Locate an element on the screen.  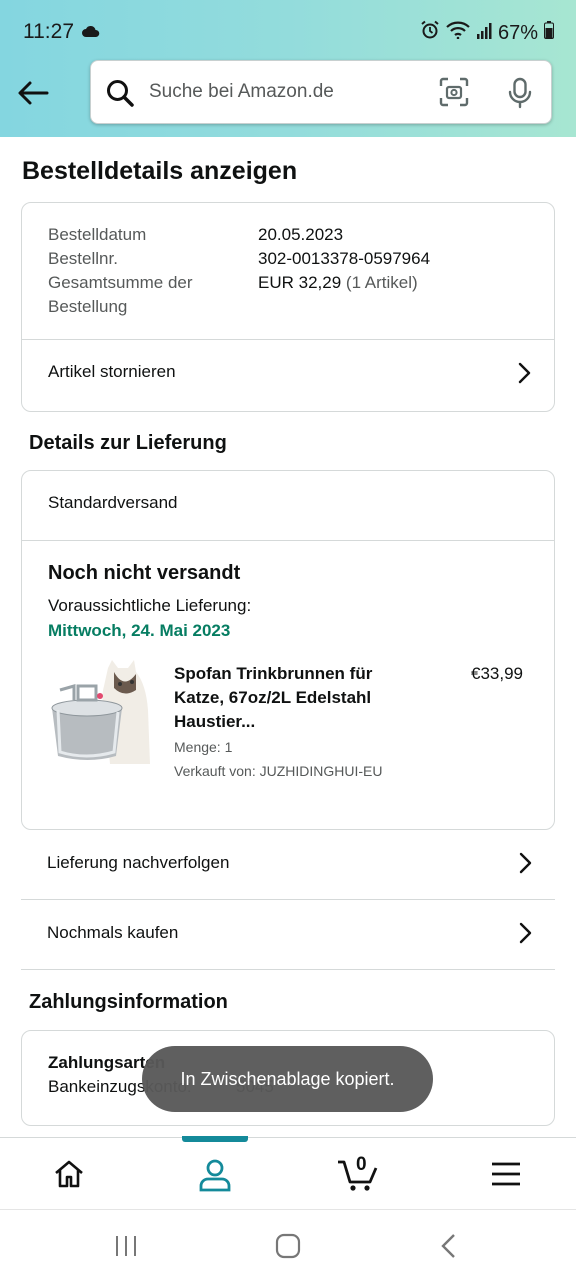
battery-icon is located at coordinates (549, 33).